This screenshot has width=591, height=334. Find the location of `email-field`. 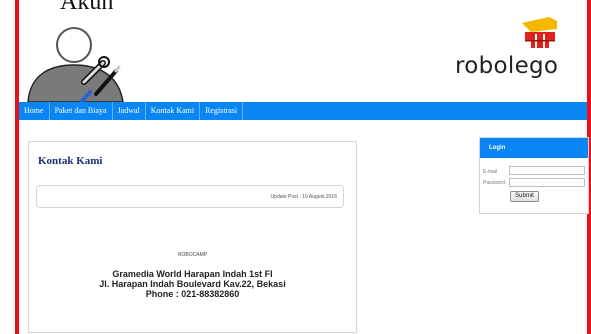

email-field is located at coordinates (547, 170).